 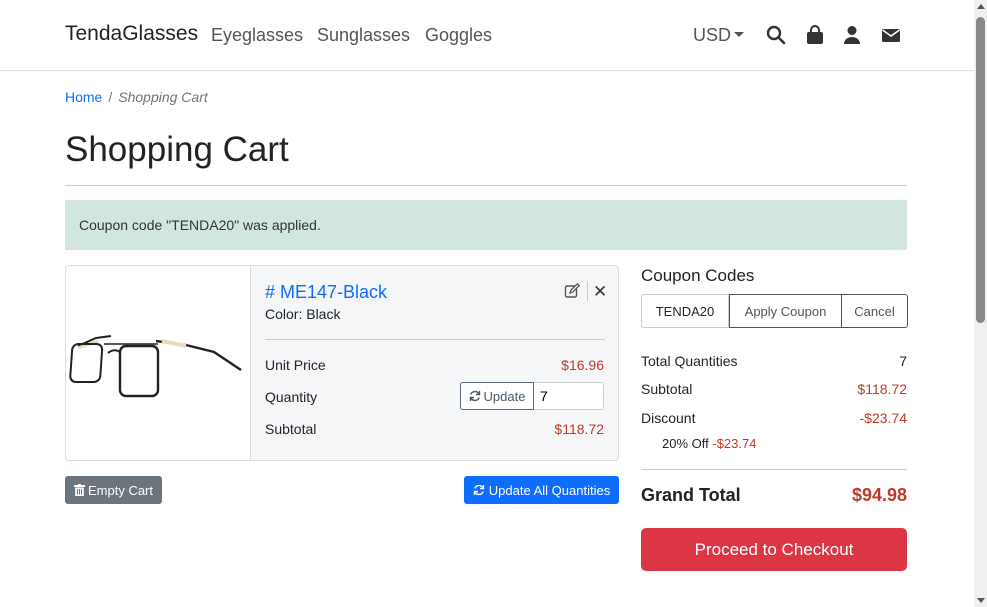 I want to click on remove-item-icon: ✕, so click(x=600, y=292).